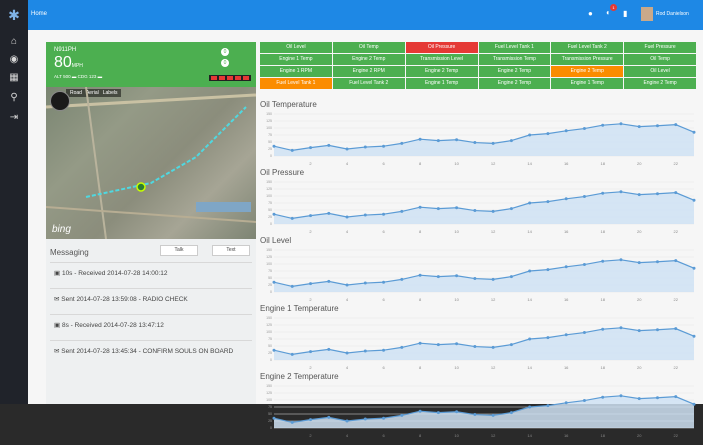 The image size is (703, 445). Describe the element at coordinates (151, 325) in the screenshot. I see `message-item: ▣ 8s - Received 2014-07-28 13:47:12` at that location.